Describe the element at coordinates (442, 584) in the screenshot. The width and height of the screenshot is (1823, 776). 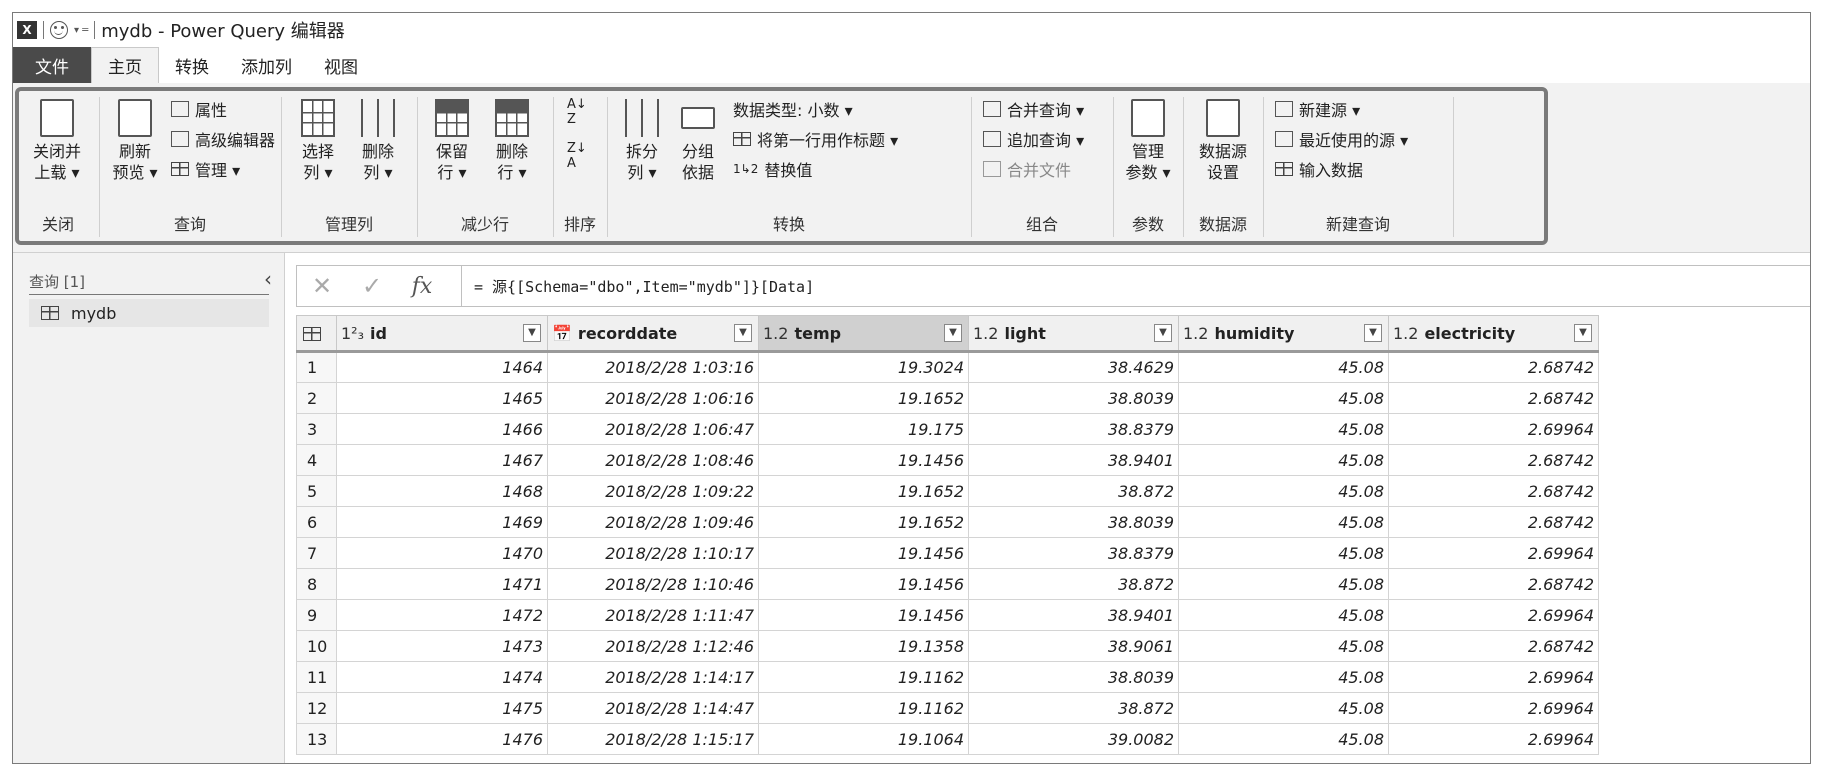
I see `cell-id: 1471` at that location.